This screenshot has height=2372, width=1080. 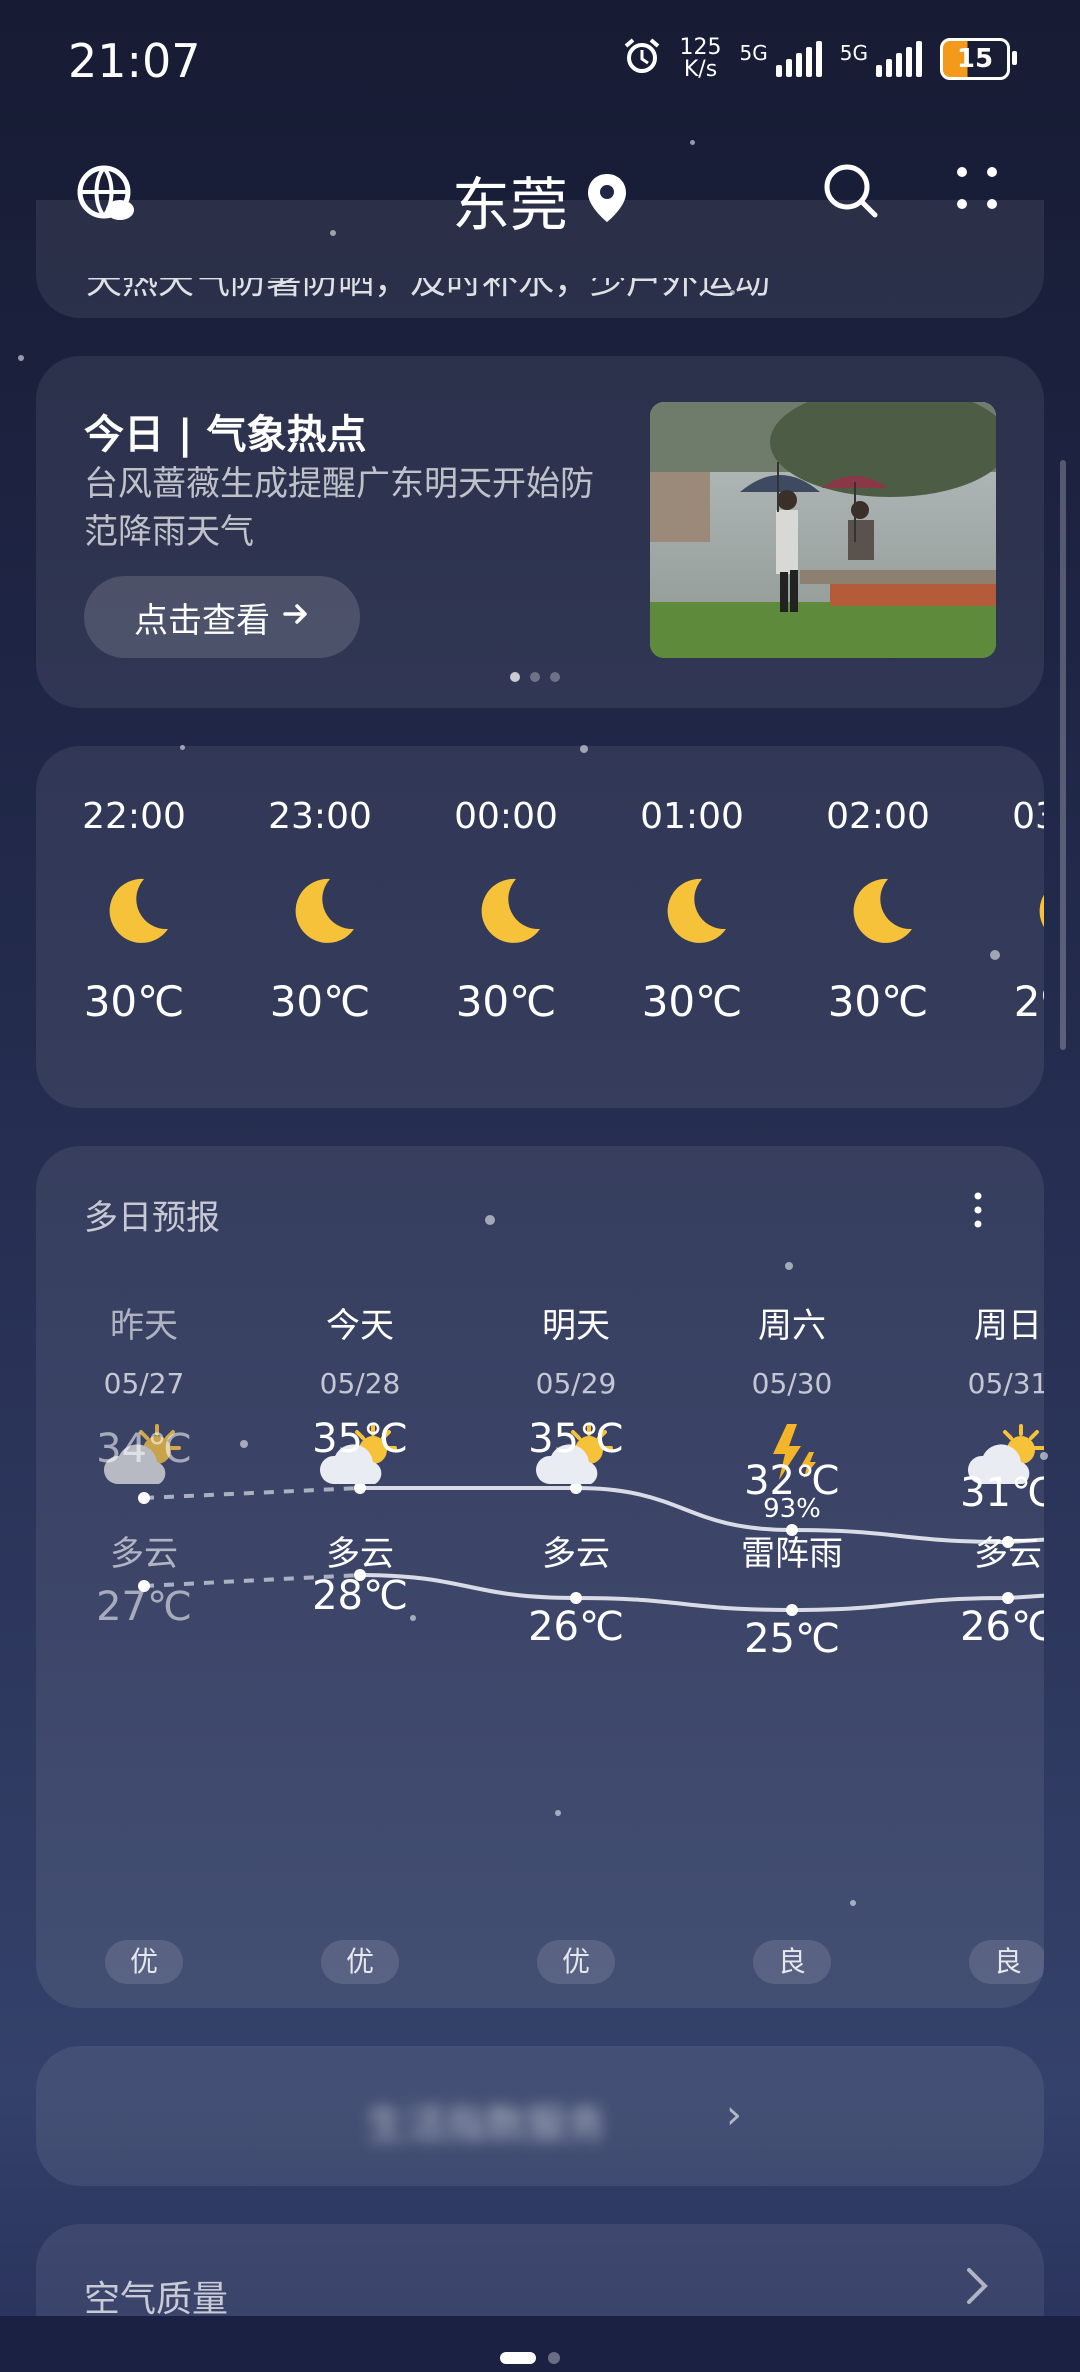 I want to click on day-name: 昨天, so click(x=144, y=1326).